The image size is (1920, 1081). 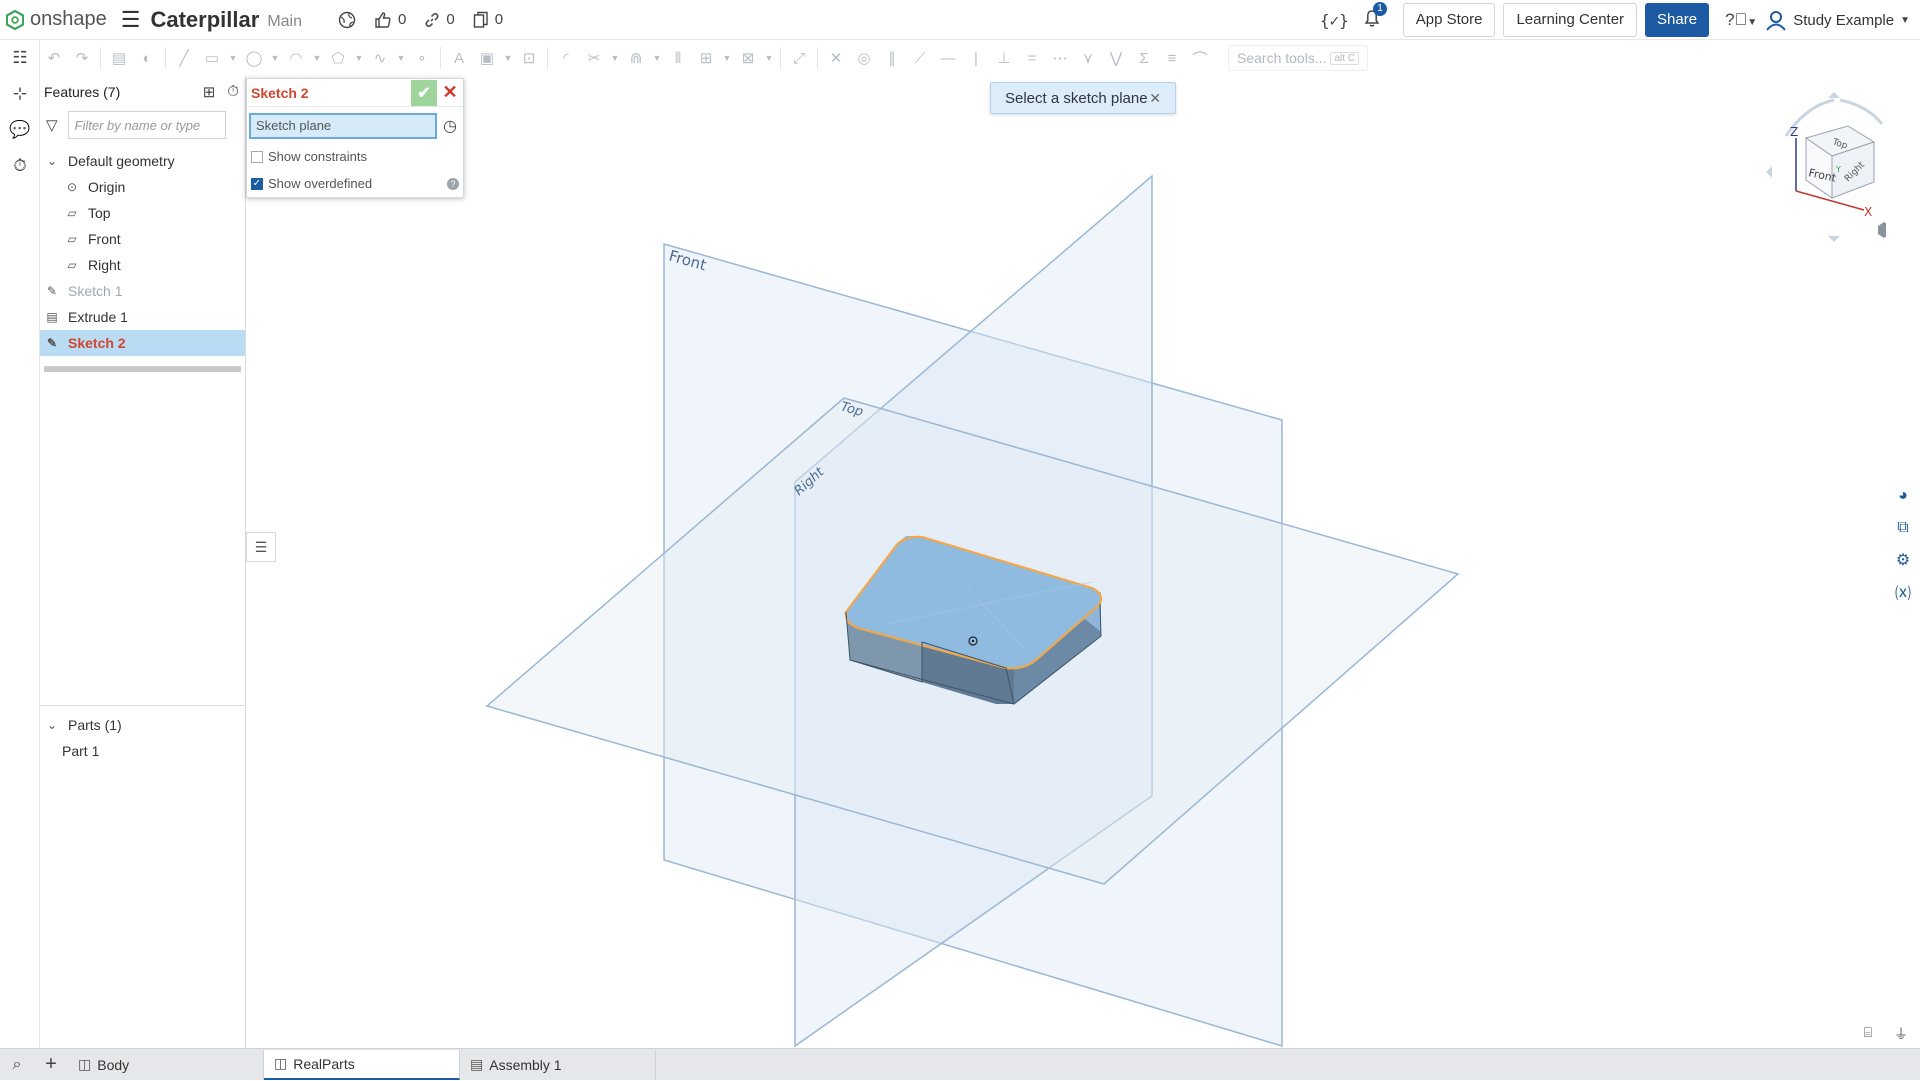 I want to click on default-geometry-folder: ⌄ Default geometry, so click(x=142, y=161).